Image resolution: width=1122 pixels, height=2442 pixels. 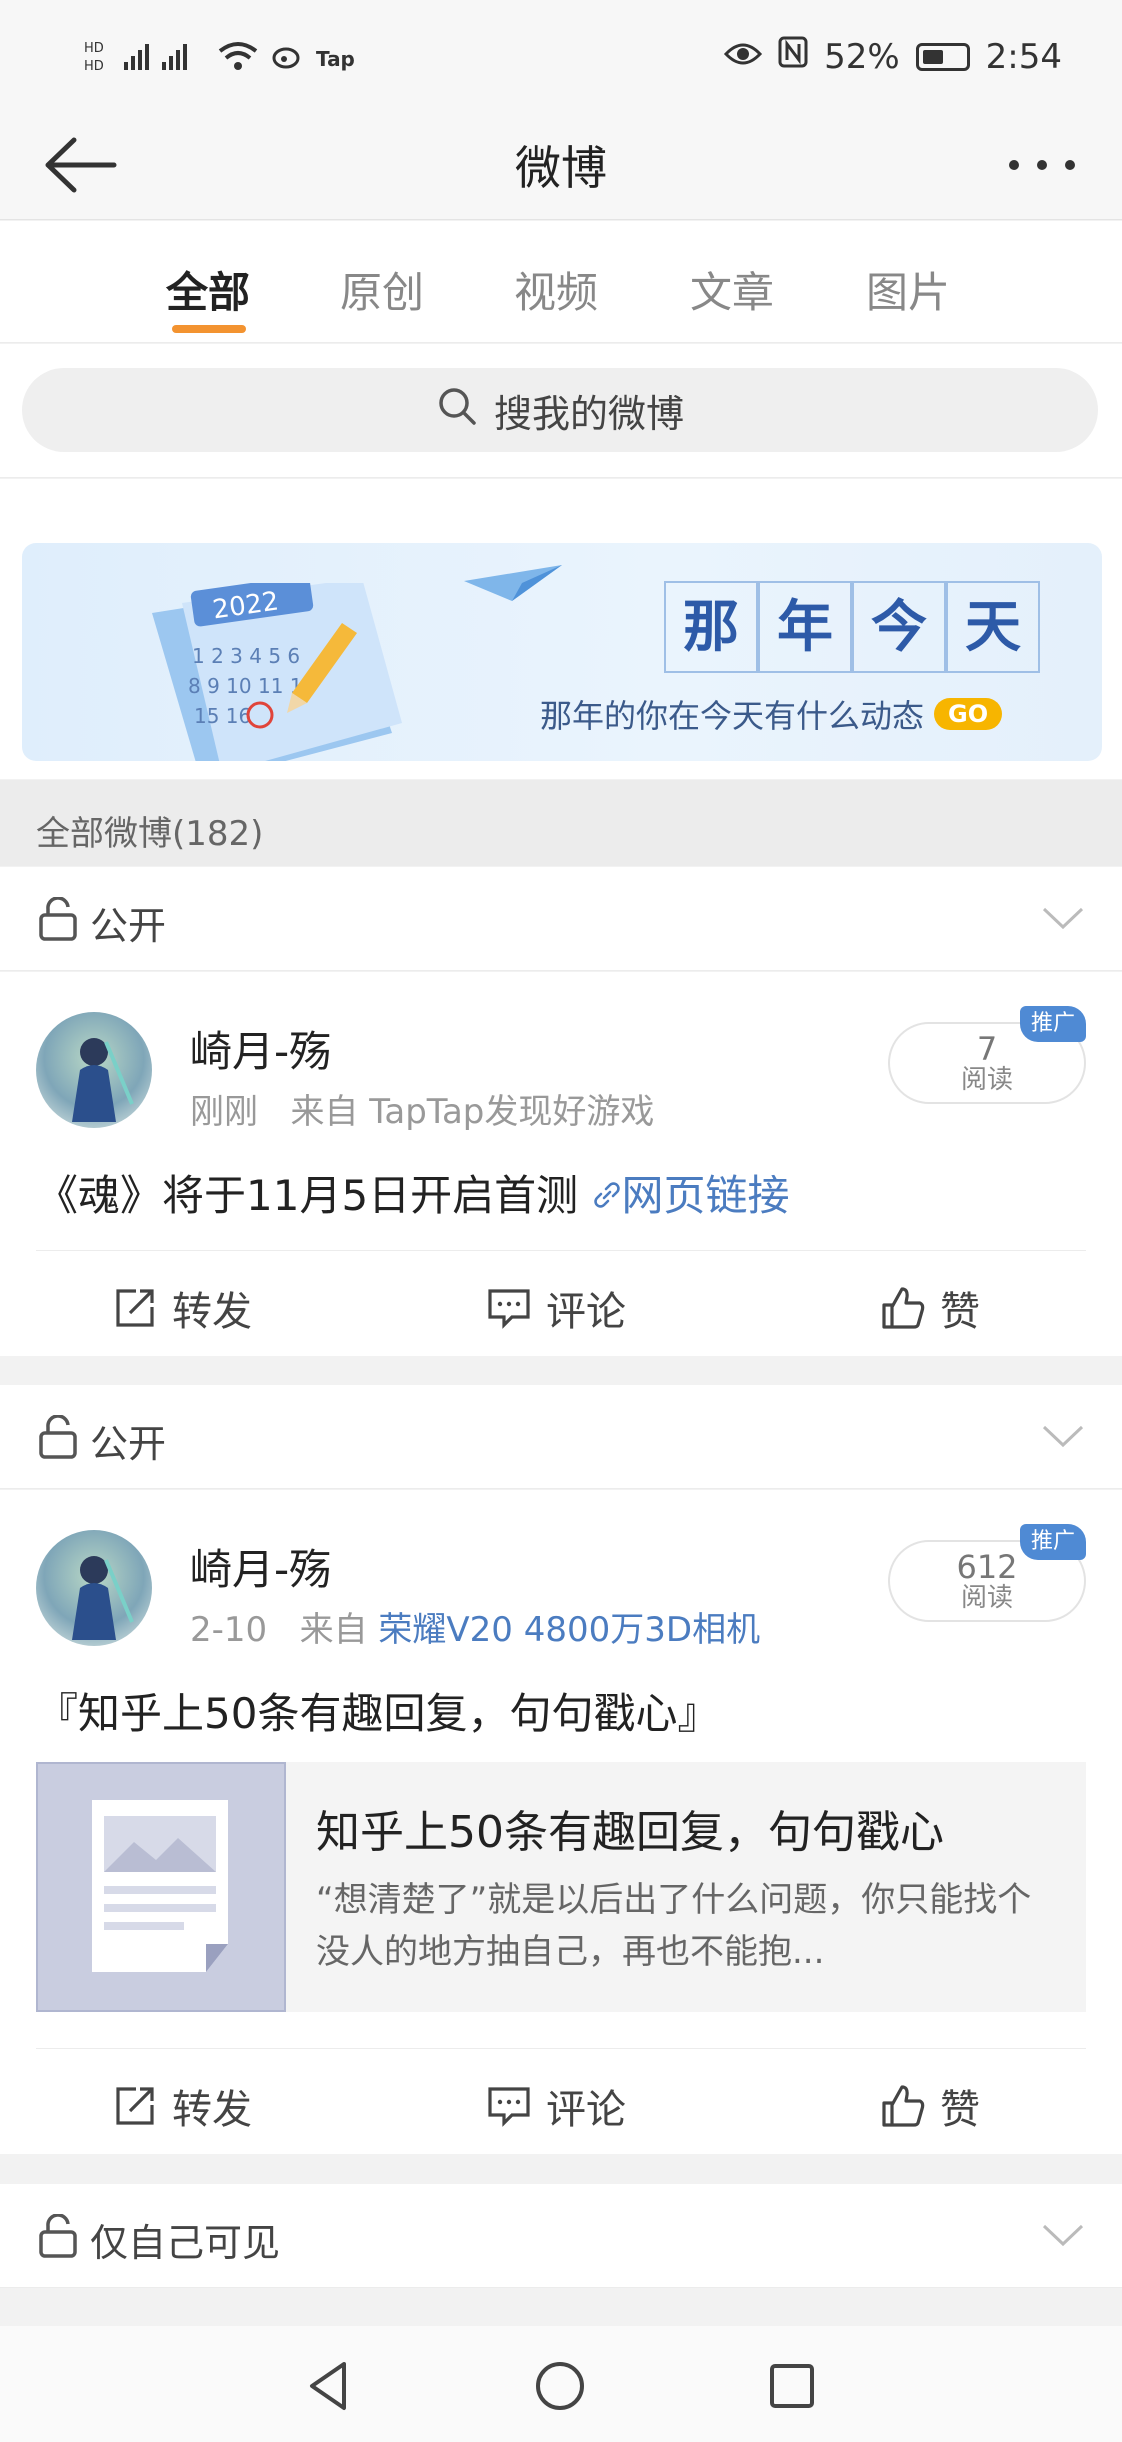 What do you see at coordinates (513, 583) in the screenshot?
I see `paper-plane-icon` at bounding box center [513, 583].